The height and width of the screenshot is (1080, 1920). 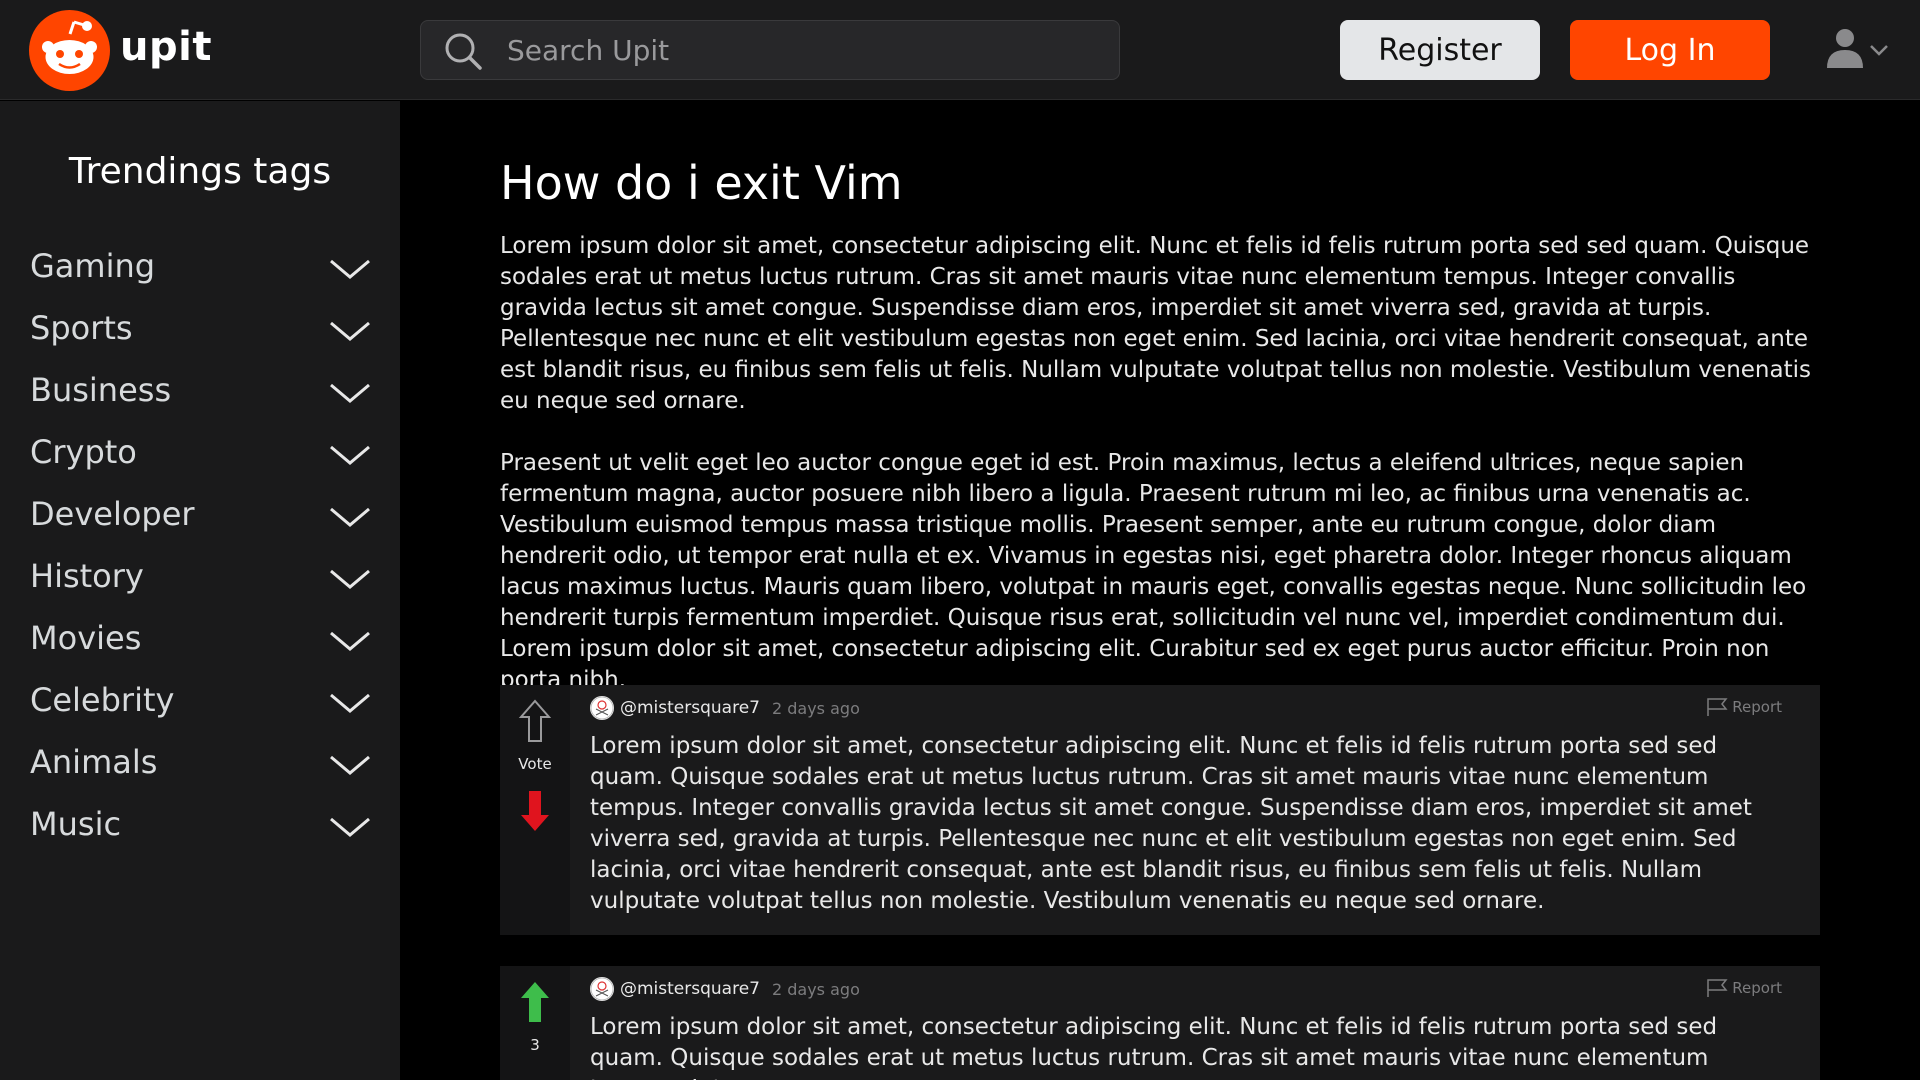 I want to click on sidebar-item-label: Animals, so click(x=94, y=762).